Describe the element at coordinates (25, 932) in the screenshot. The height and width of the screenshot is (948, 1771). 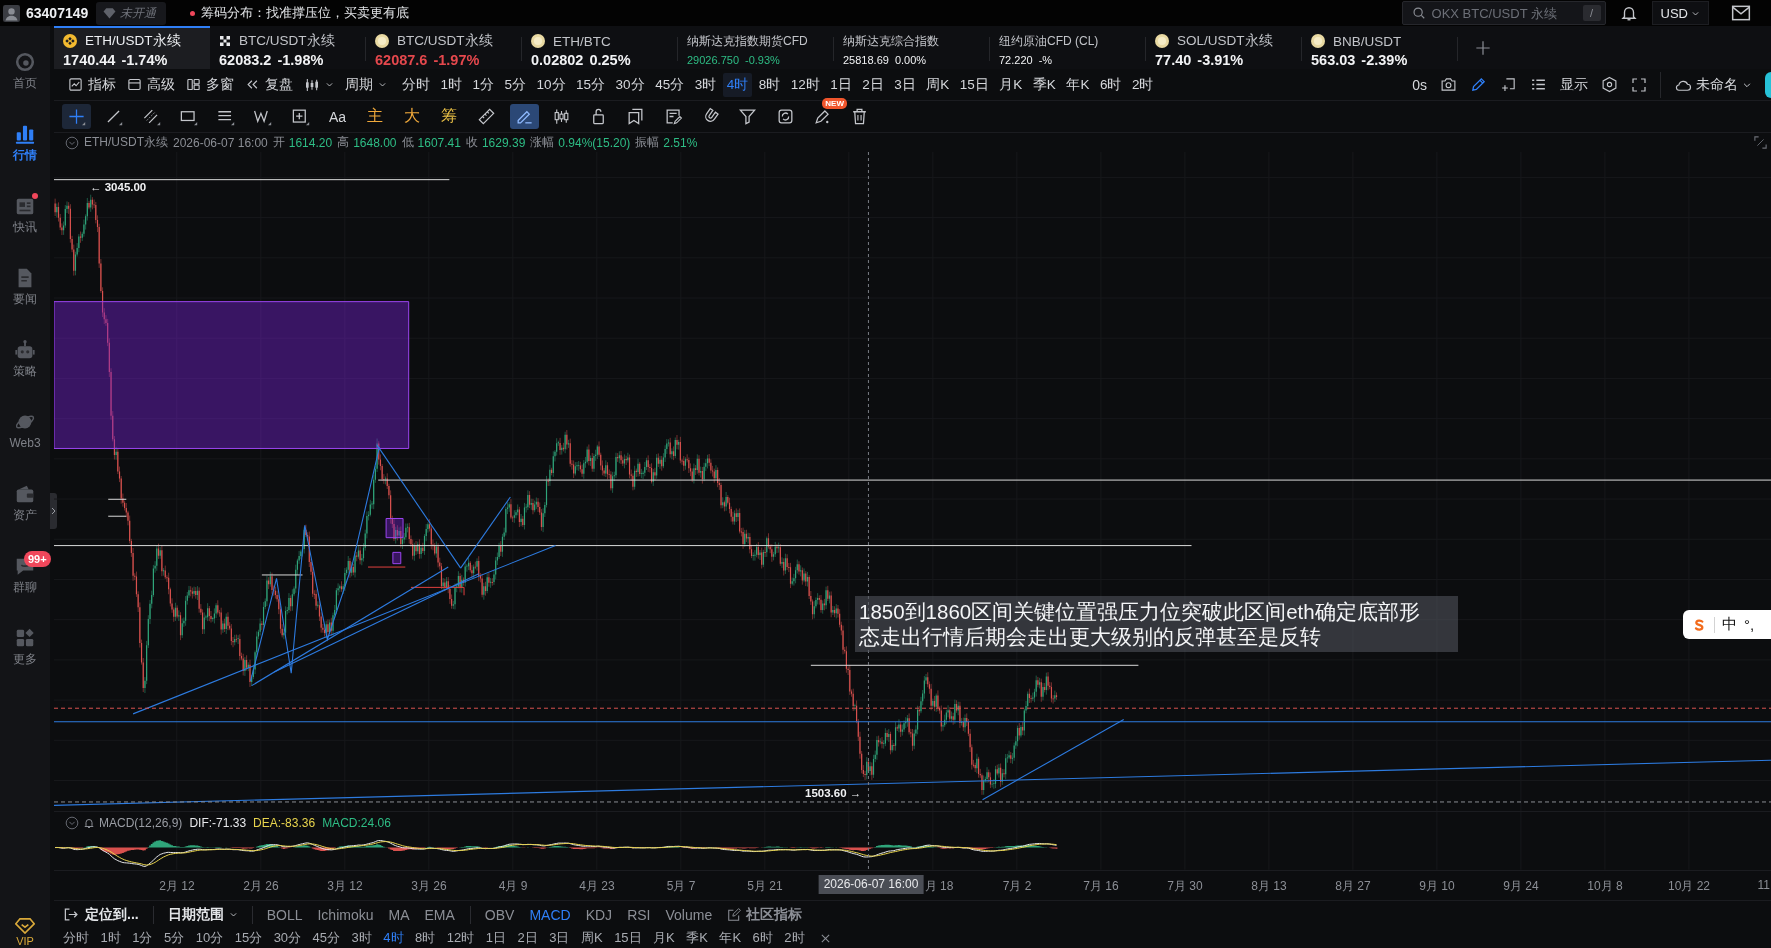
I see `vip-item: VIP` at that location.